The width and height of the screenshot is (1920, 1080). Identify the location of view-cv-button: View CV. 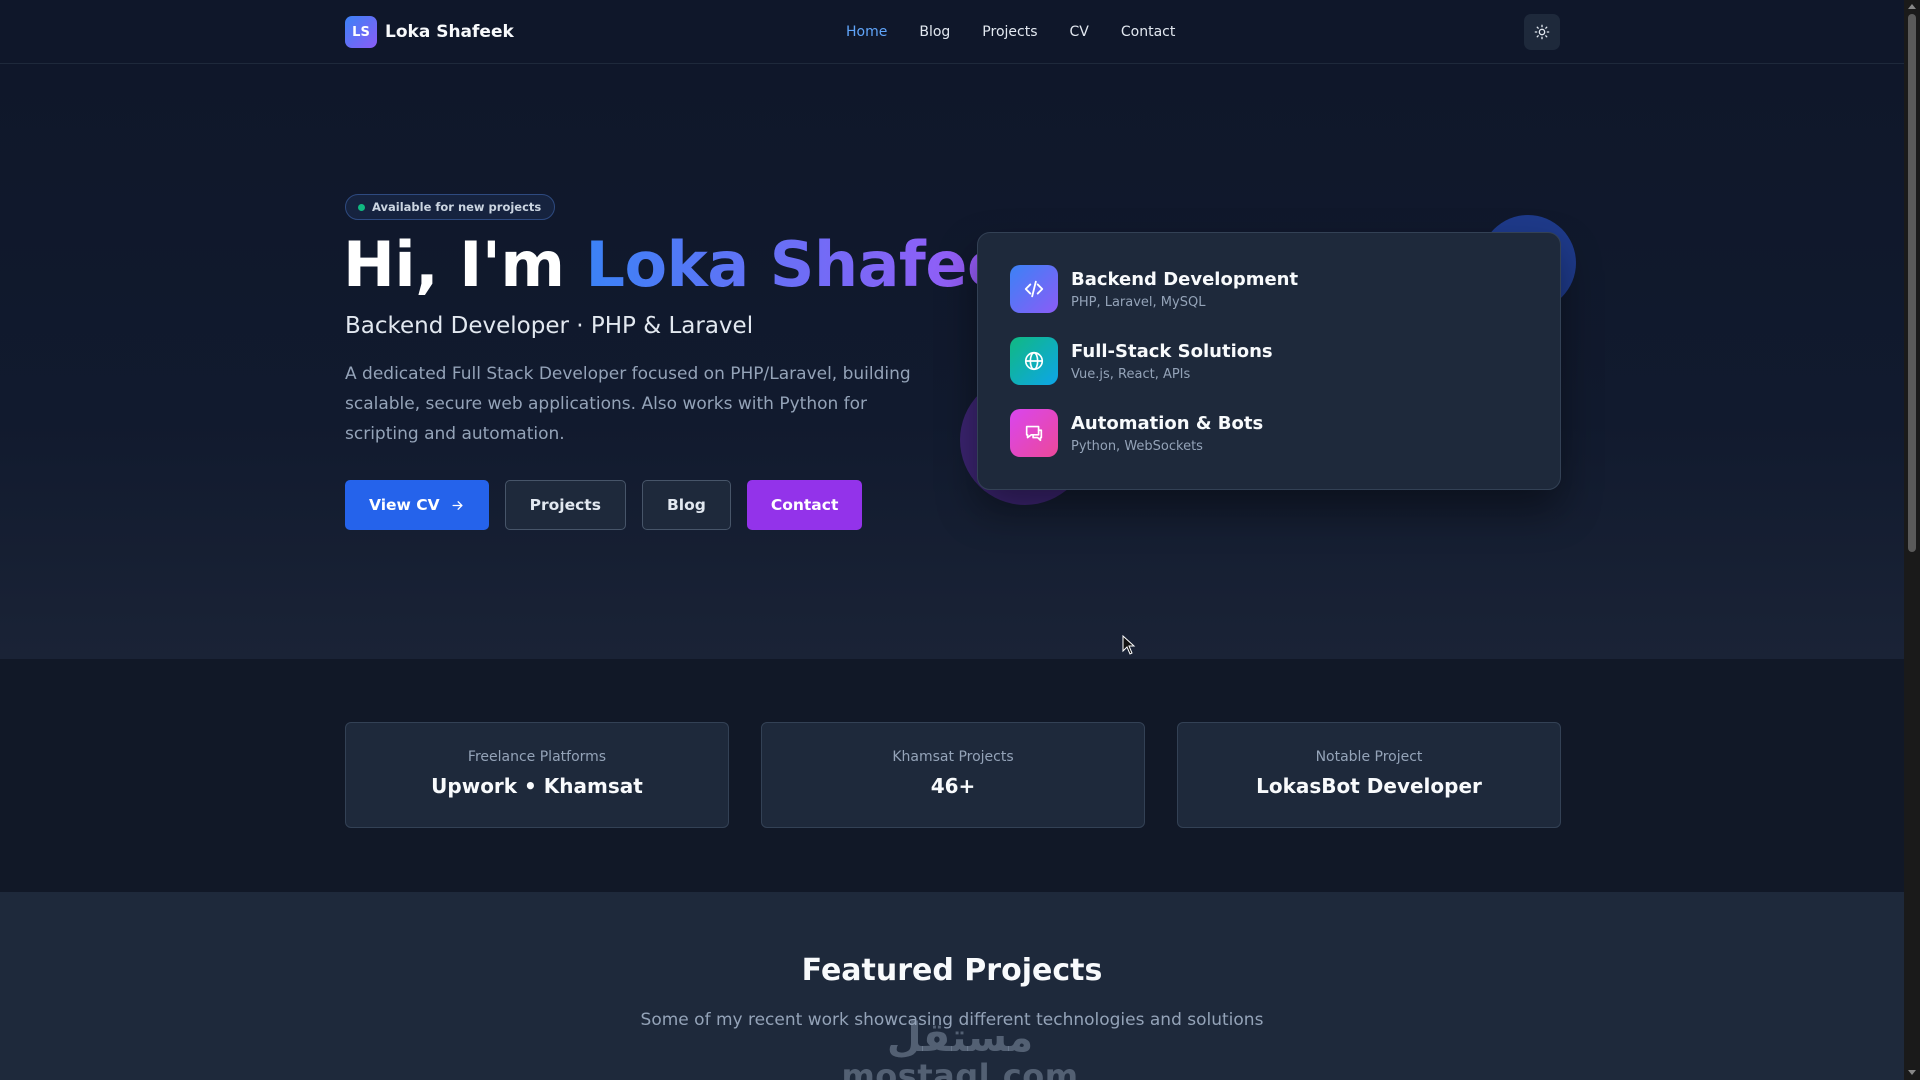
(417, 505).